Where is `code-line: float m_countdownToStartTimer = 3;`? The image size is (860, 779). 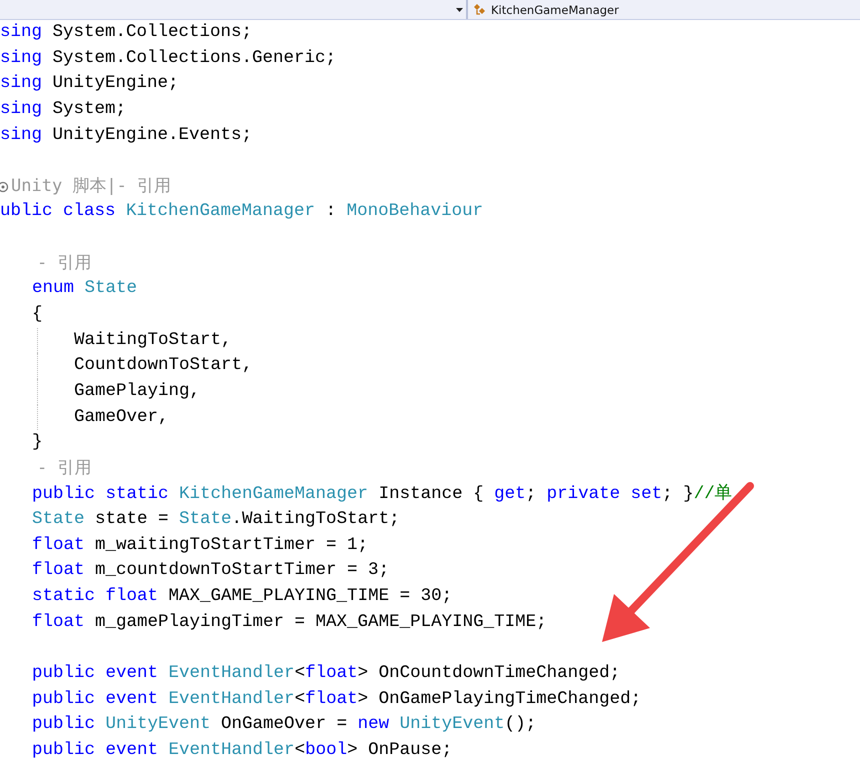
code-line: float m_countdownToStartTimer = 3; is located at coordinates (211, 570).